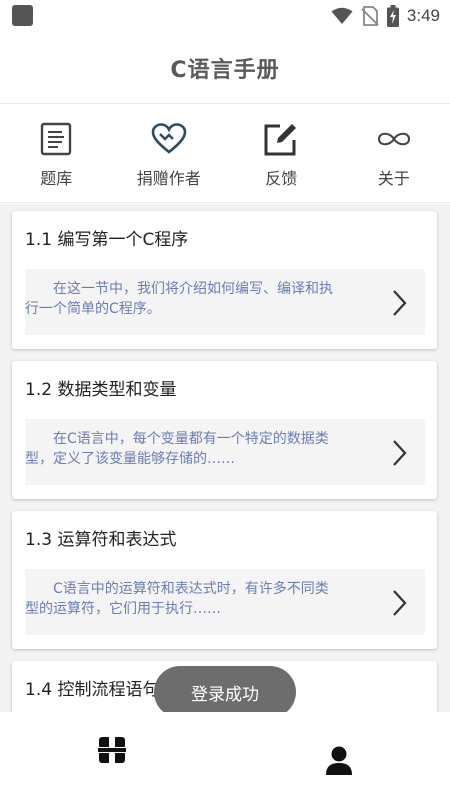 The width and height of the screenshot is (450, 799). I want to click on bottom-nav, so click(225, 755).